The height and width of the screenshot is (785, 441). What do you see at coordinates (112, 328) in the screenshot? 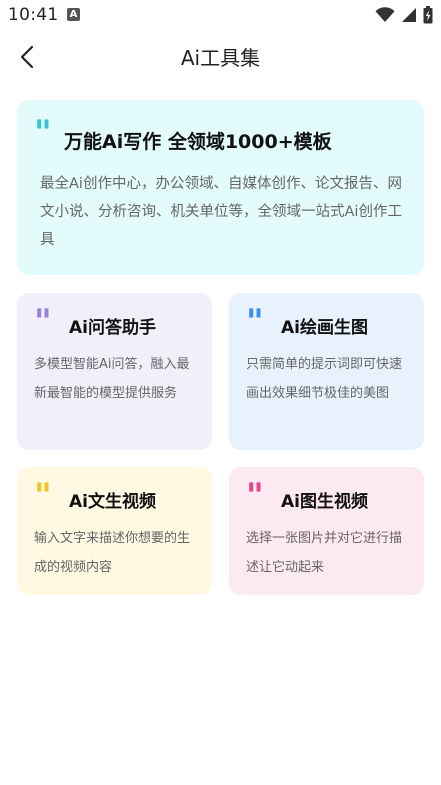
I see `card-title: Ai问答助手` at bounding box center [112, 328].